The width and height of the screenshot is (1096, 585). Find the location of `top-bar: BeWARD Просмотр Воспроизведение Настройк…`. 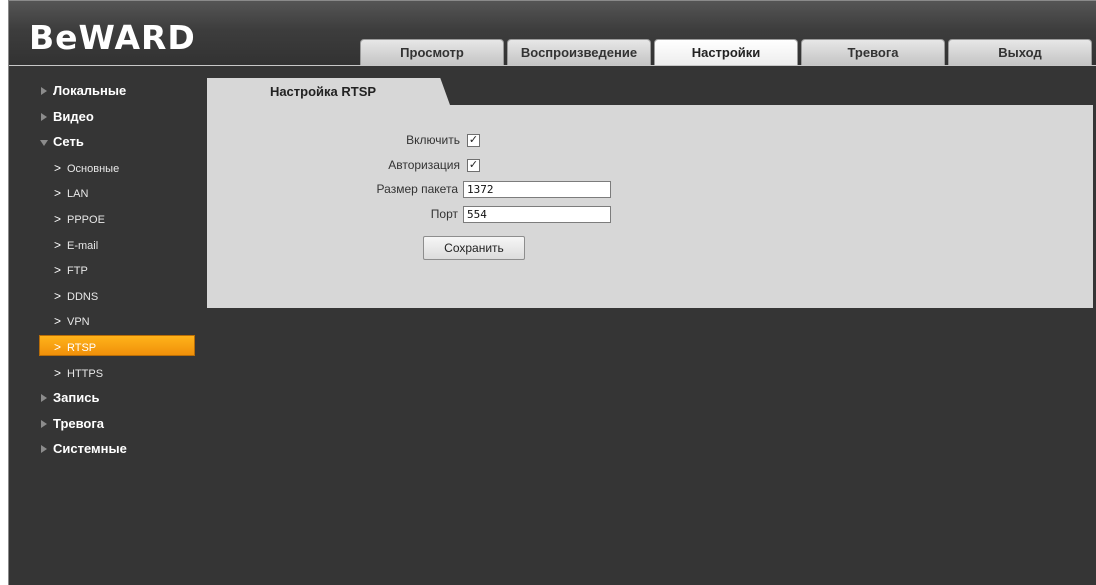

top-bar: BeWARD Просмотр Воспроизведение Настройк… is located at coordinates (552, 33).